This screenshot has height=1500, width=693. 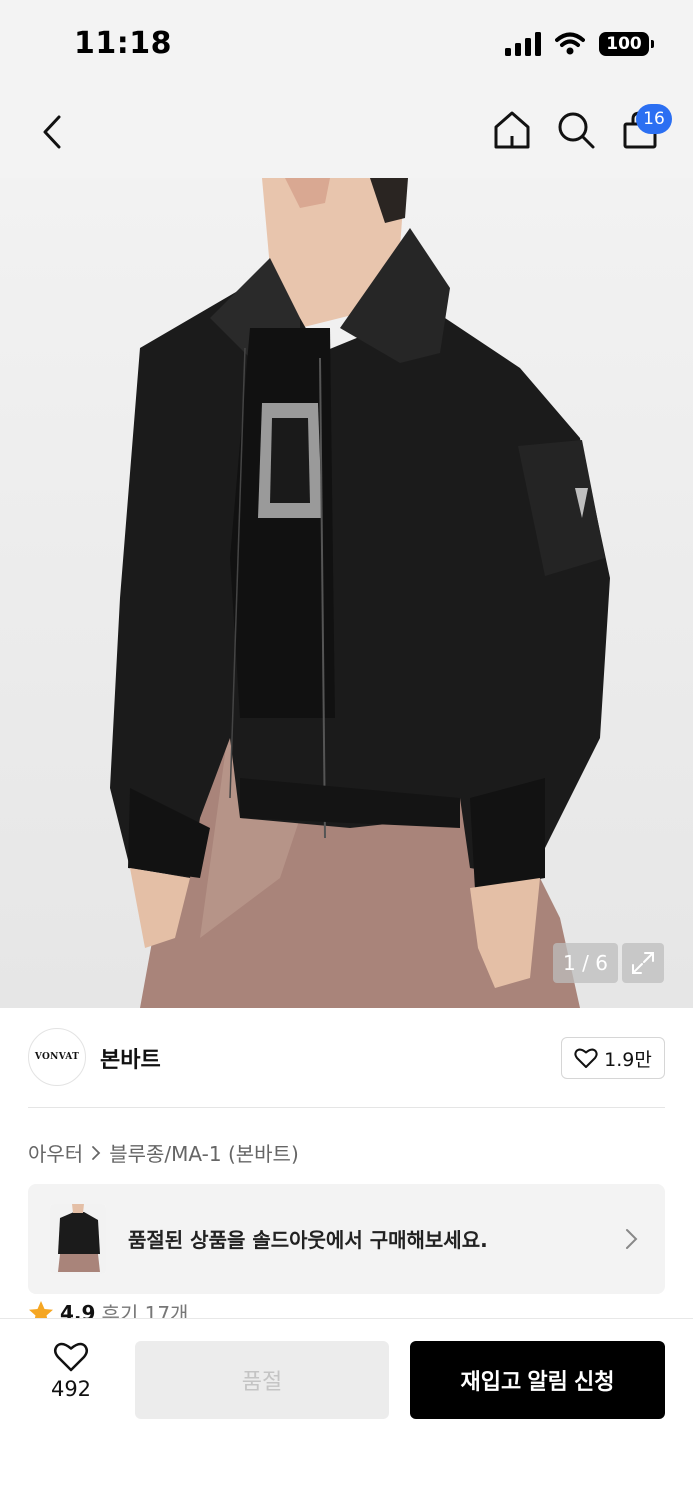 What do you see at coordinates (570, 43) in the screenshot?
I see `wifi-icon` at bounding box center [570, 43].